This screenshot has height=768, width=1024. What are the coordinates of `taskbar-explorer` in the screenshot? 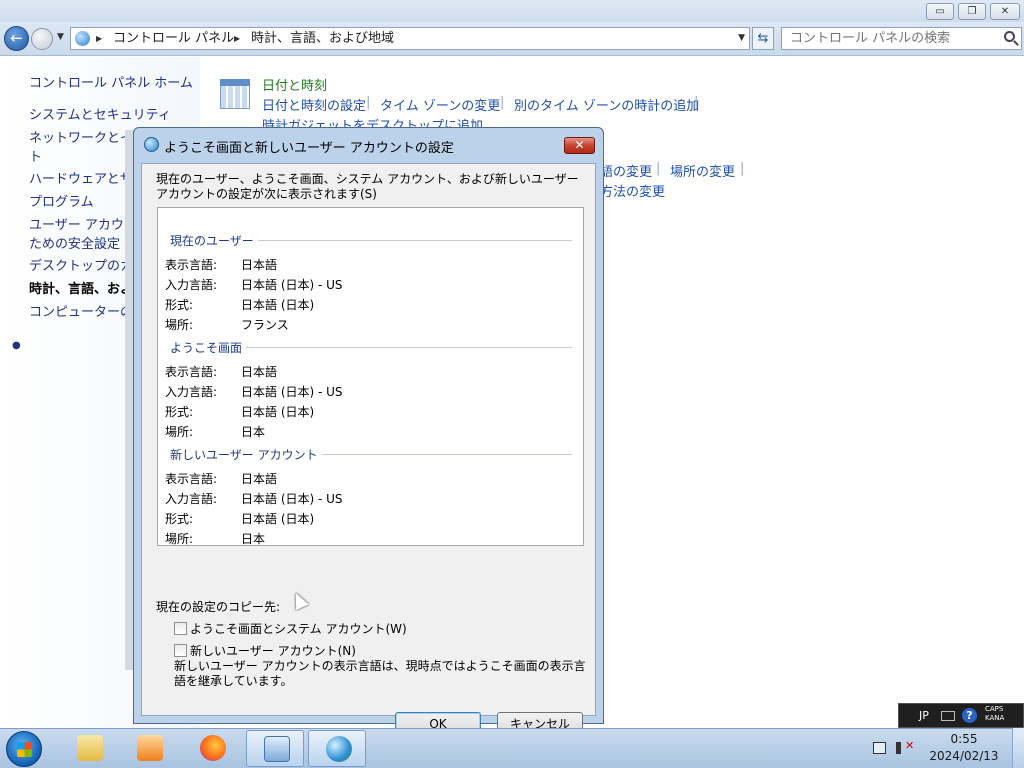 It's located at (89, 748).